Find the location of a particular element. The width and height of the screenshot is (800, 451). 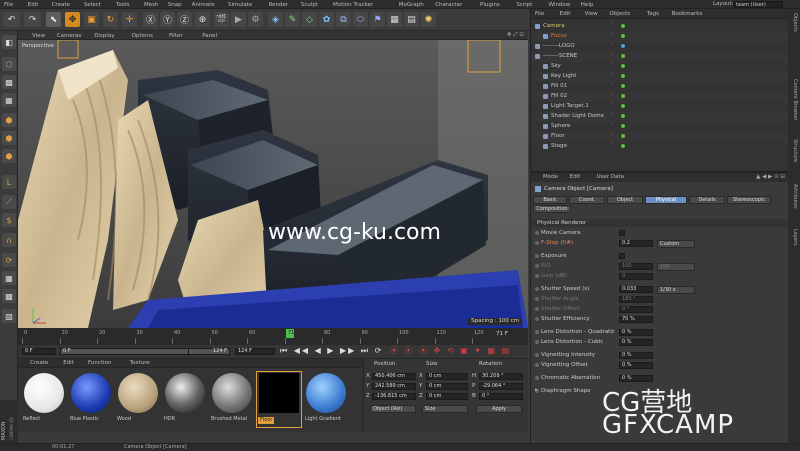

points-mode-icon: ⬢ is located at coordinates (9, 120).